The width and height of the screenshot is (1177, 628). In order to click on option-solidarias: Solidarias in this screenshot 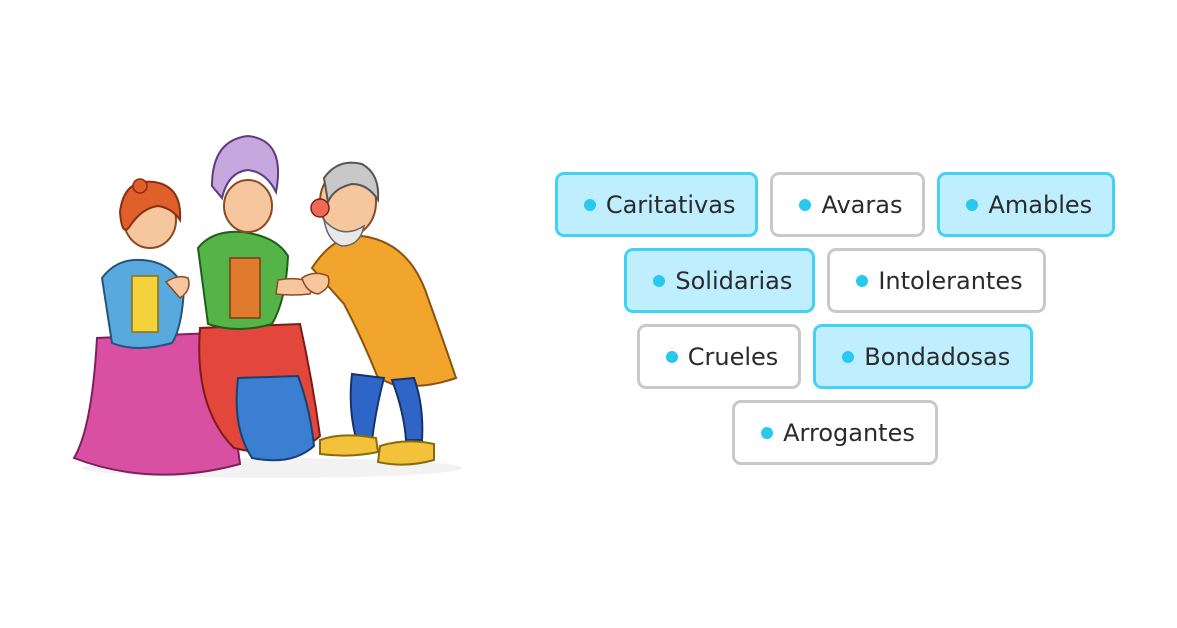, I will do `click(720, 280)`.